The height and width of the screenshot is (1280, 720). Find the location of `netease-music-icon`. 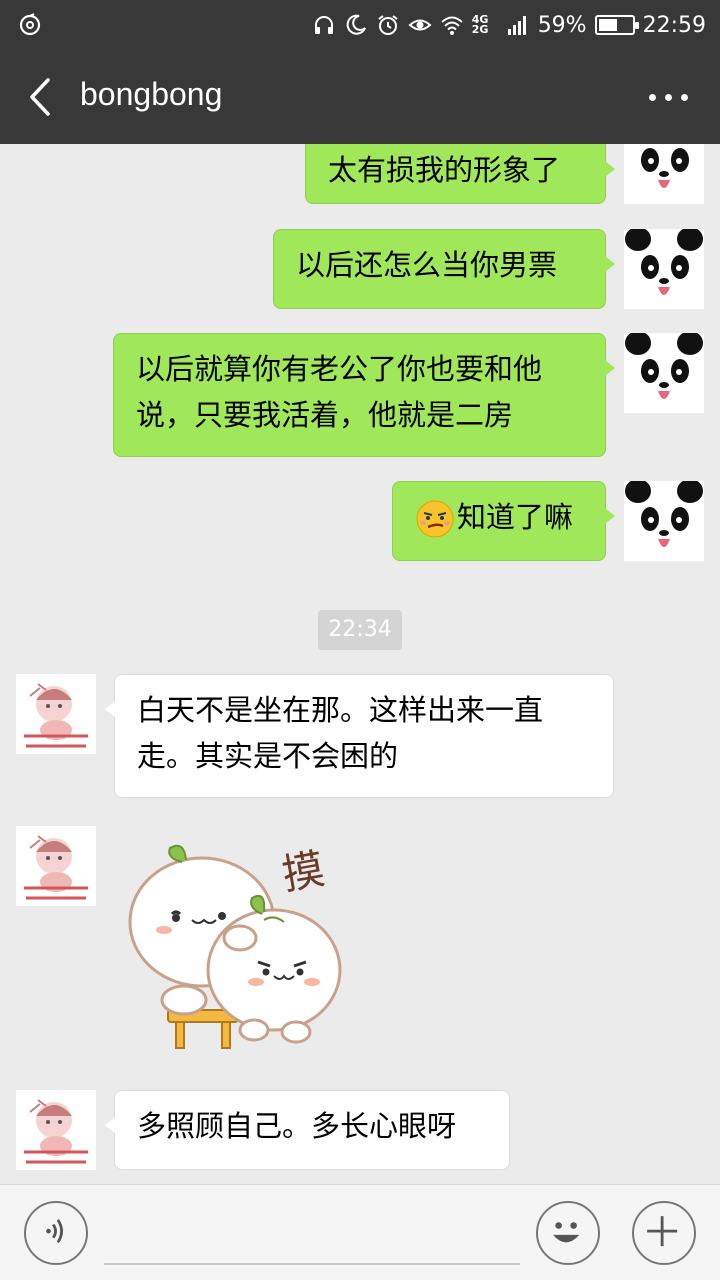

netease-music-icon is located at coordinates (30, 24).